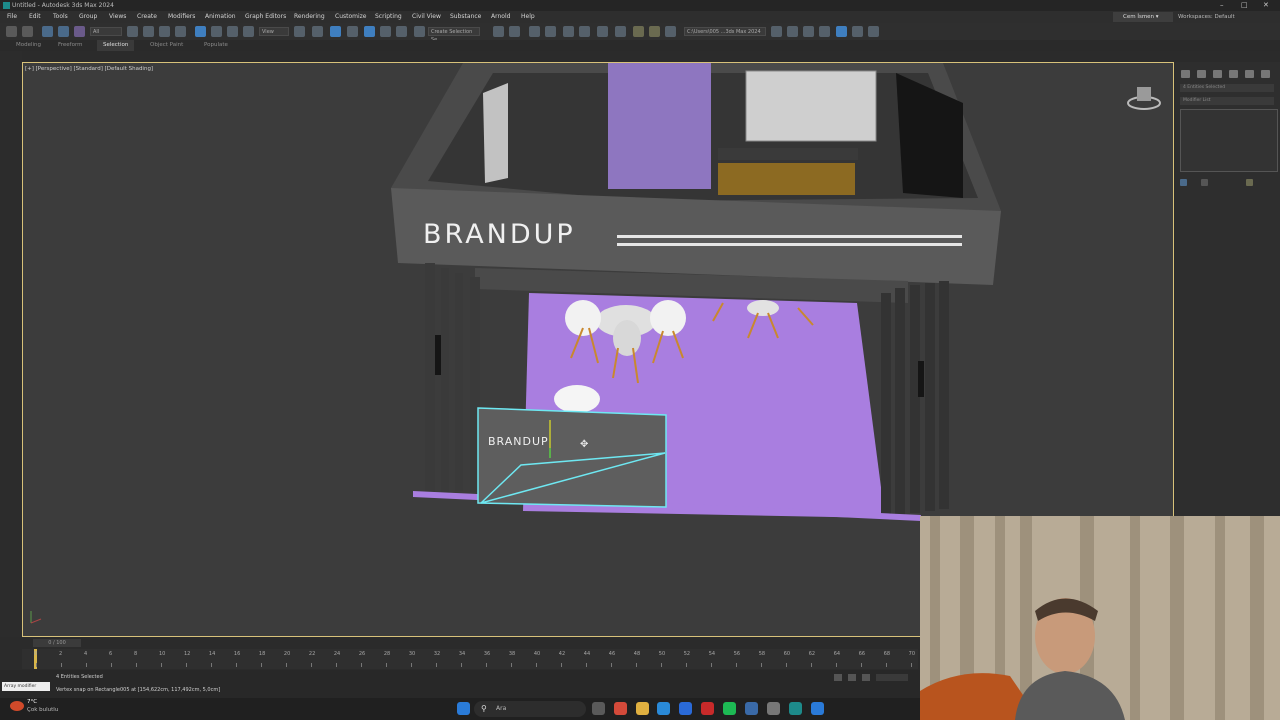 This screenshot has height=720, width=1280. What do you see at coordinates (232, 31) in the screenshot?
I see `select-scale-icon` at bounding box center [232, 31].